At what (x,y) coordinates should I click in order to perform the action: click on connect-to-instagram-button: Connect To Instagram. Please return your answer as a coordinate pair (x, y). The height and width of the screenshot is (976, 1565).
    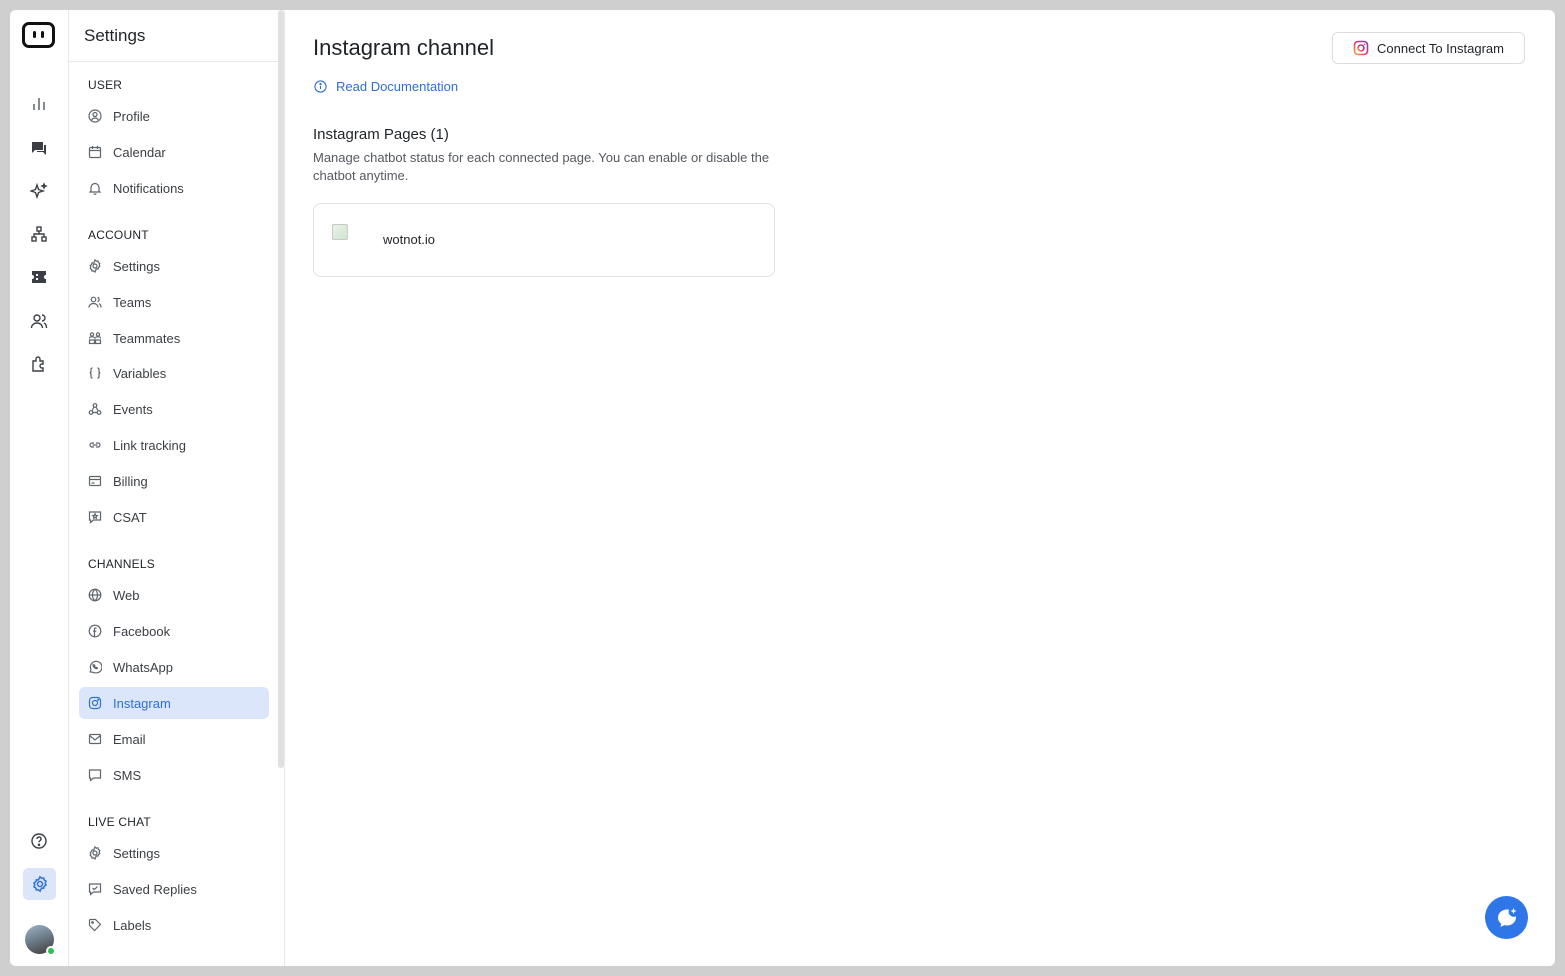
    Looking at the image, I should click on (1428, 48).